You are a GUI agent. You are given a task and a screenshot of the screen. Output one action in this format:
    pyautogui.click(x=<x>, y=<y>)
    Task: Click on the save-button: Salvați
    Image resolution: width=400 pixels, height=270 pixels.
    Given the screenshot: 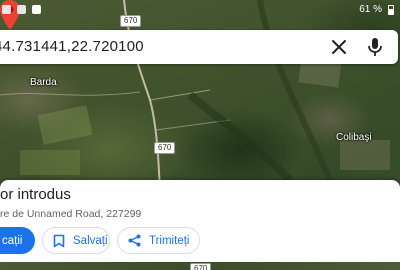 What is the action you would take?
    pyautogui.click(x=76, y=240)
    